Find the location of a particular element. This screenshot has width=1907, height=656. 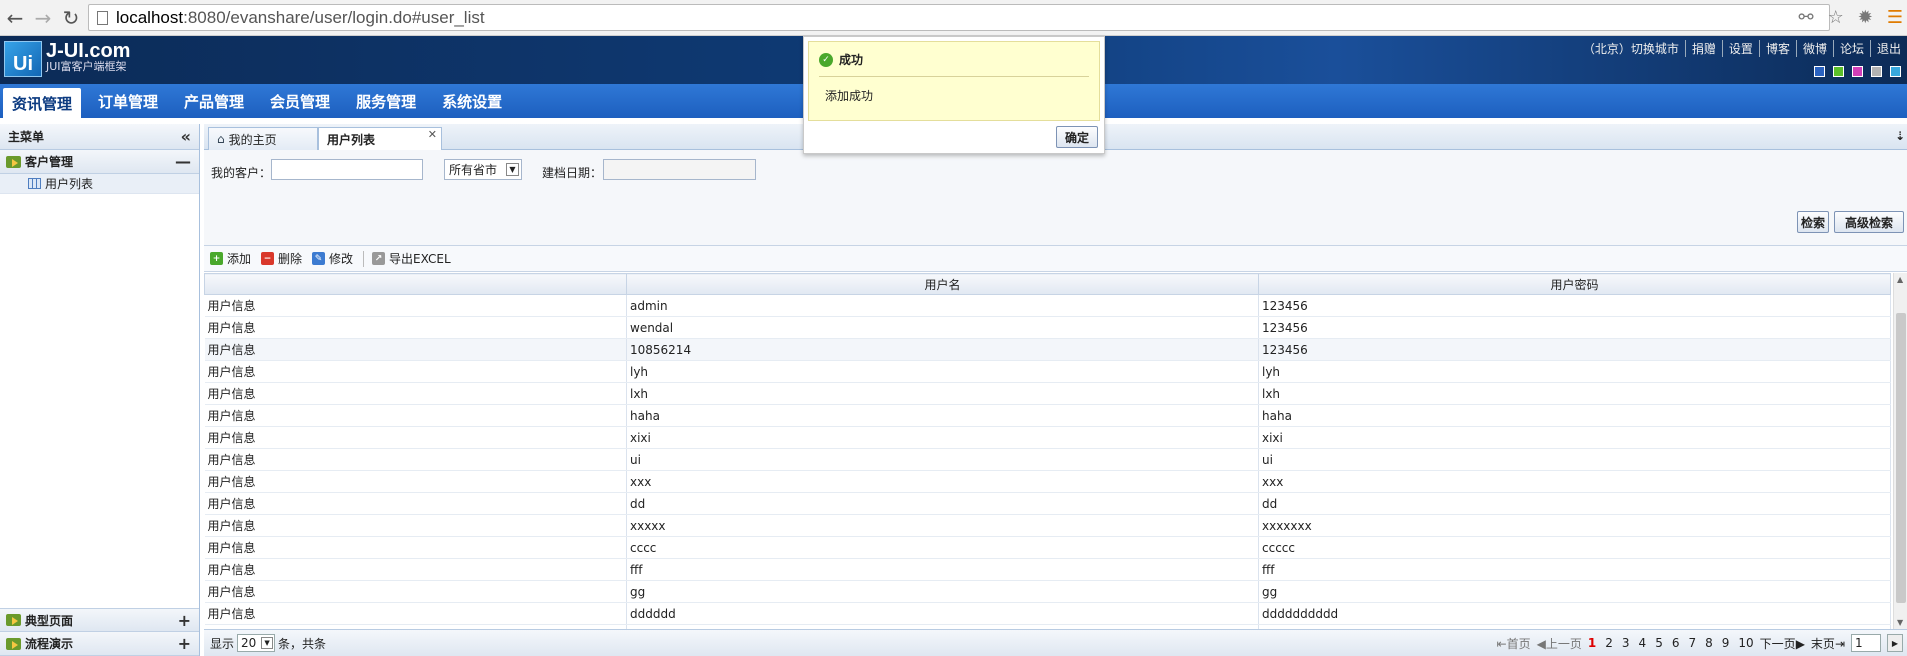

success-alert: ✓ 成功 添加成功 确定 is located at coordinates (954, 95).